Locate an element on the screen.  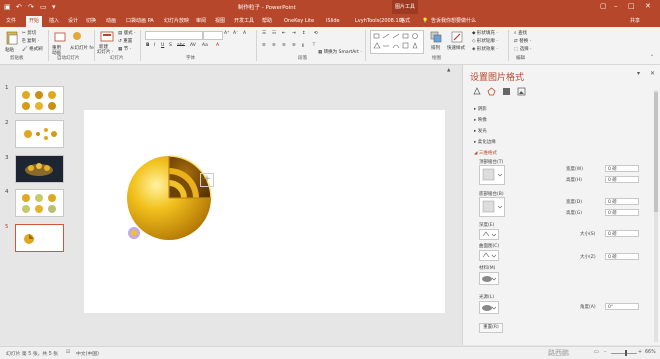
depth-size-input: 0 磅 is located at coordinates (622, 233).